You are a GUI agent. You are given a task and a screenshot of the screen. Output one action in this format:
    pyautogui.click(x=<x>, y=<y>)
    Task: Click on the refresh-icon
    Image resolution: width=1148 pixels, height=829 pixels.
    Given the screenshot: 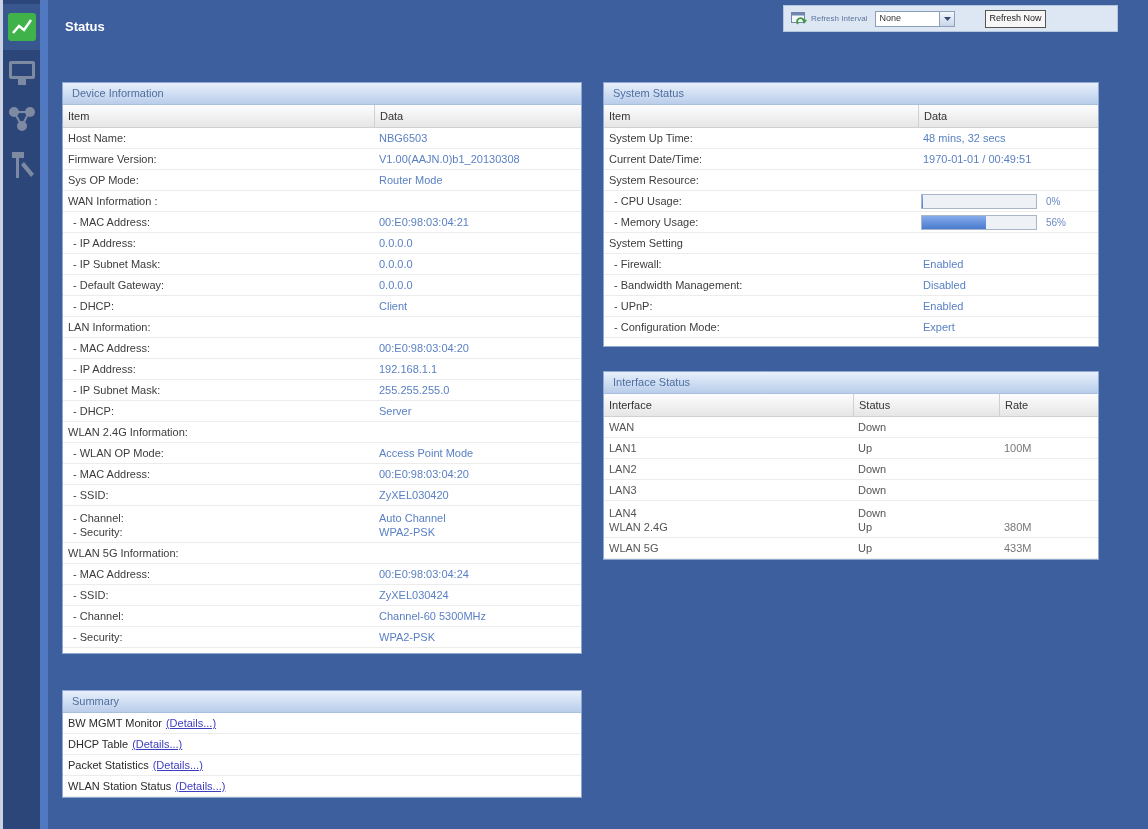 What is the action you would take?
    pyautogui.click(x=799, y=18)
    